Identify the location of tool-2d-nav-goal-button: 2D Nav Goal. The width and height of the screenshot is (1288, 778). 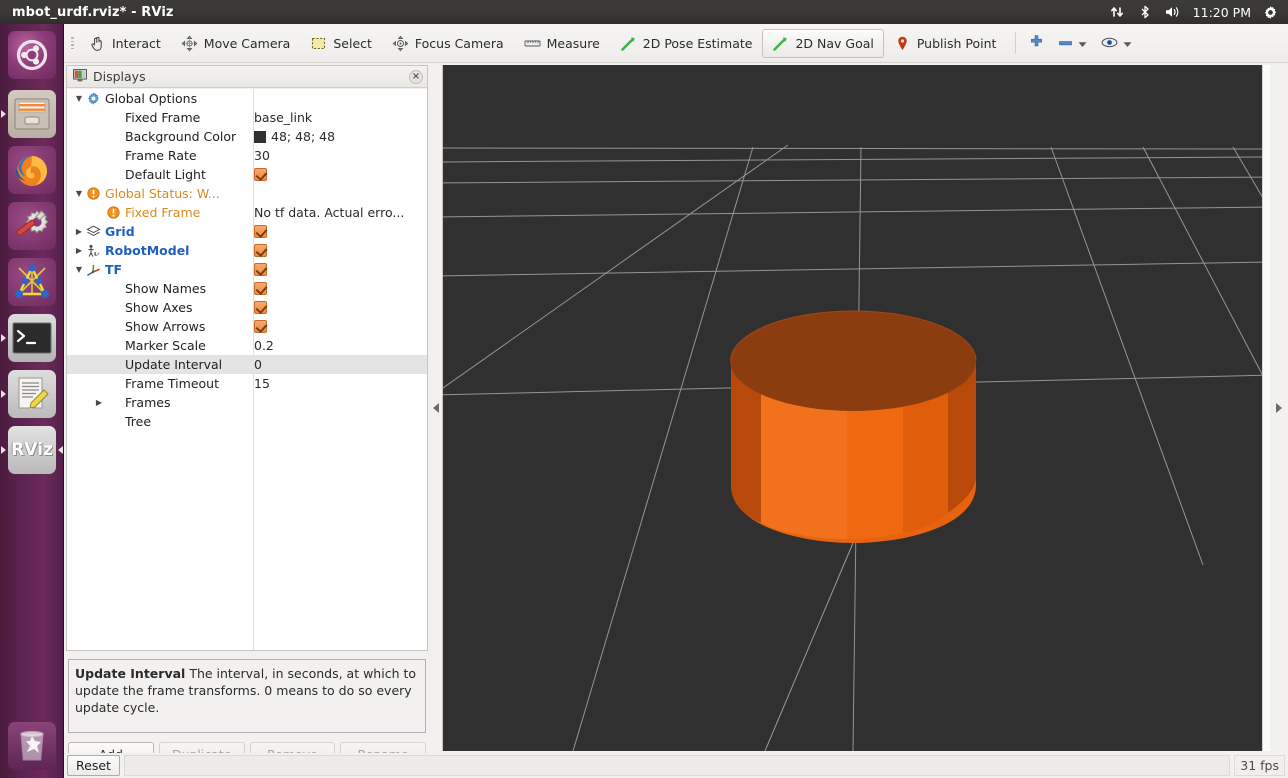
(823, 43).